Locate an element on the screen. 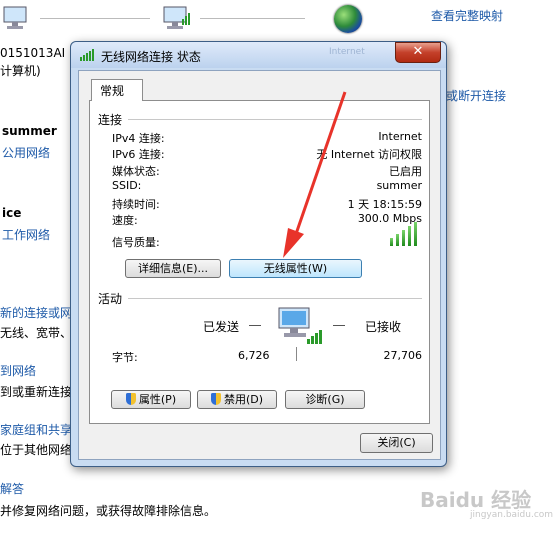  new-connection-desc: 无线、宽带、 is located at coordinates (36, 333).